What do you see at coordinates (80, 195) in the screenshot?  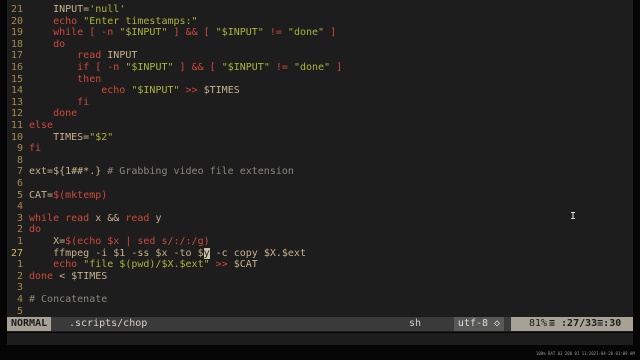 I see `code-token: $(mktemp)` at bounding box center [80, 195].